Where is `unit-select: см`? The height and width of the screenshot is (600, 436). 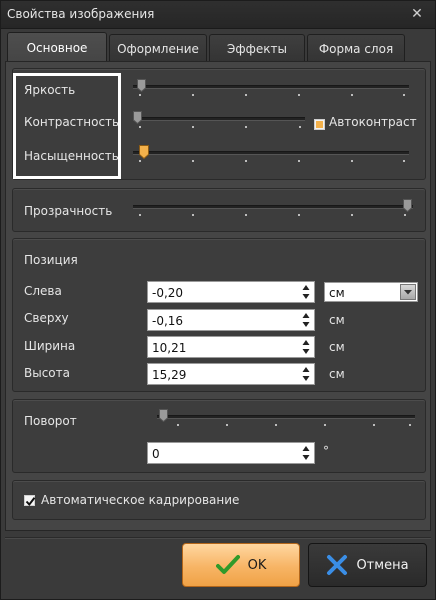
unit-select: см is located at coordinates (371, 292).